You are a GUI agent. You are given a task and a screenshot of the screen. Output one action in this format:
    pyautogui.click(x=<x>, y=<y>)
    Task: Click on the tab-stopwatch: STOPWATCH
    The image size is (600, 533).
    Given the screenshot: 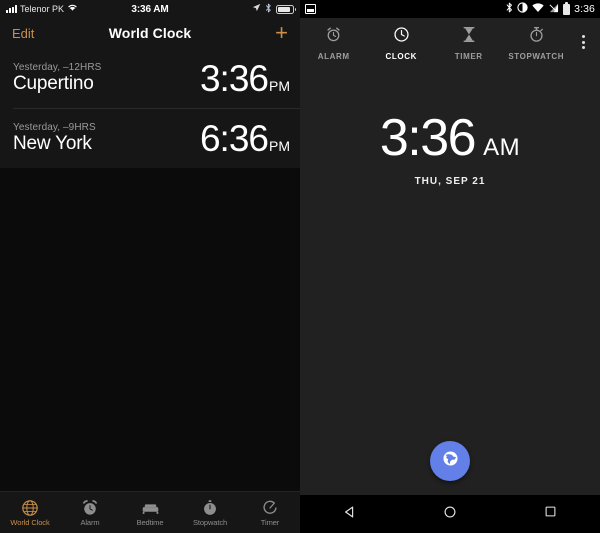 What is the action you would take?
    pyautogui.click(x=537, y=43)
    